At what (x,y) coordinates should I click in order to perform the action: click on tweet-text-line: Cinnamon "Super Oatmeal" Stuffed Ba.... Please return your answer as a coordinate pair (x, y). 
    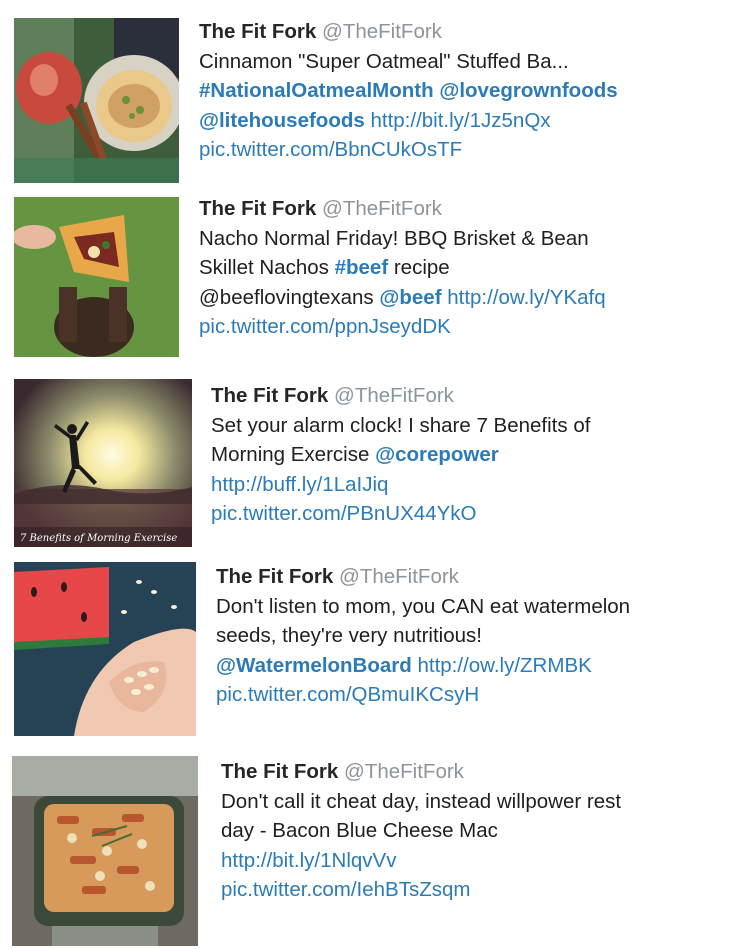
    Looking at the image, I should click on (384, 61).